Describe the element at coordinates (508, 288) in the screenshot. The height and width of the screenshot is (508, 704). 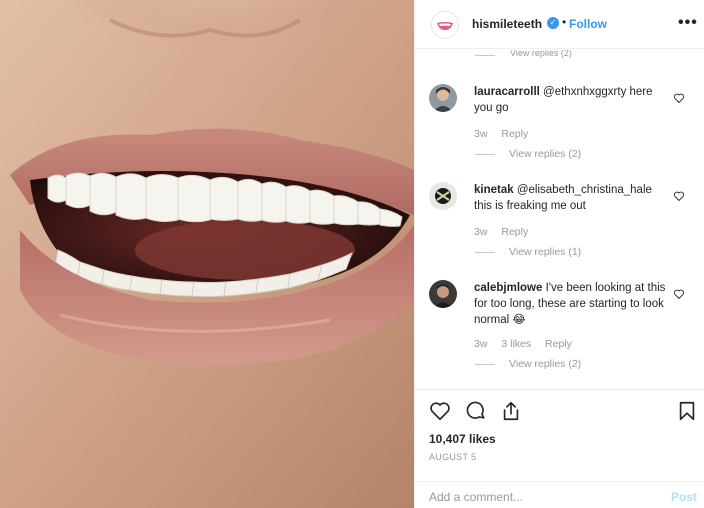
I see `comment-username: calebjmlowe` at that location.